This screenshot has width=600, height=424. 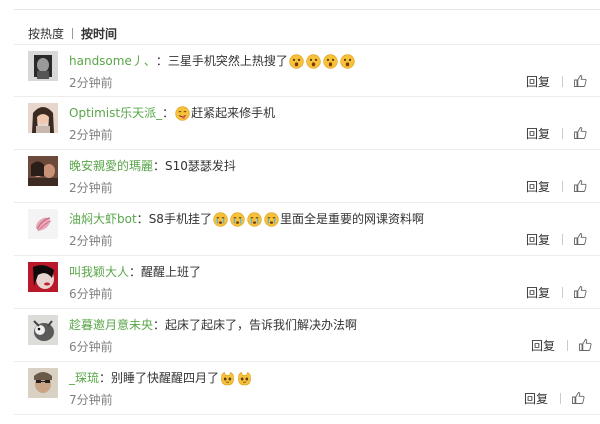 I want to click on comment-text: 三星手机突然上热搜了, so click(x=227, y=61).